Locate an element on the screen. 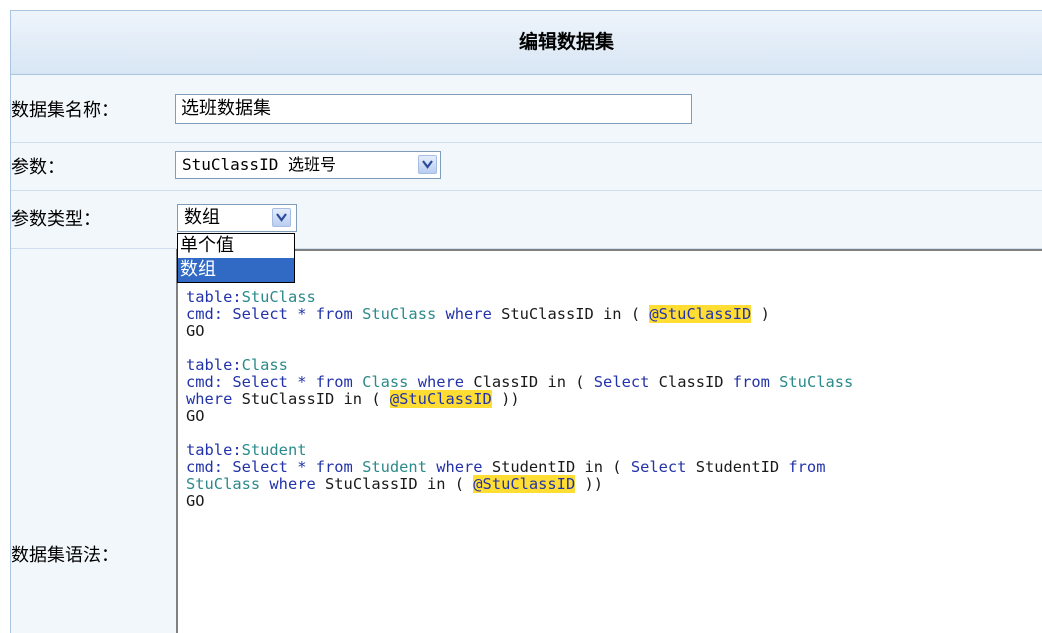  code-line: table:Class is located at coordinates (237, 365).